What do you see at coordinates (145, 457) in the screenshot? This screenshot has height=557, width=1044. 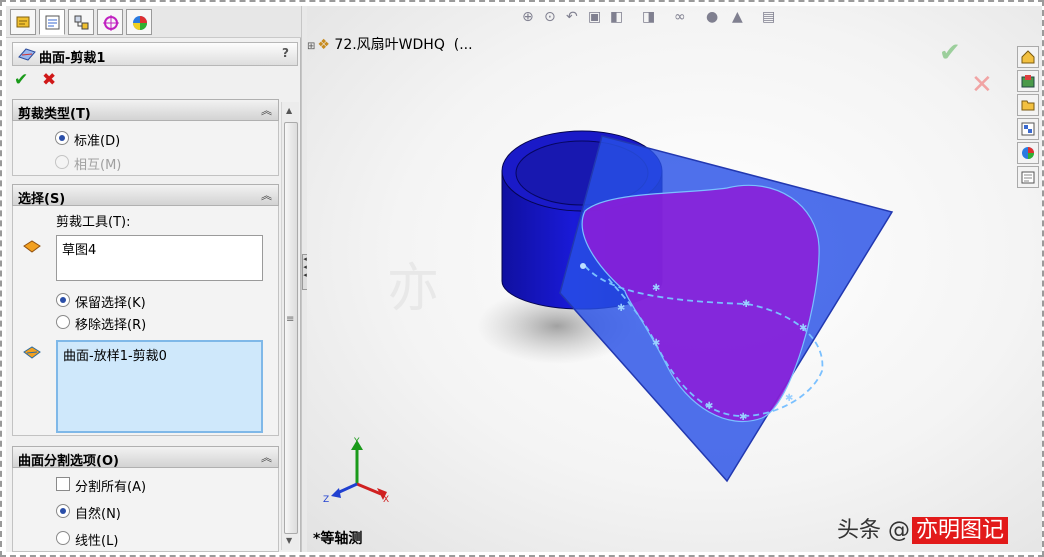 I see `split-options-header: 曲面分割选项(O) ︽` at bounding box center [145, 457].